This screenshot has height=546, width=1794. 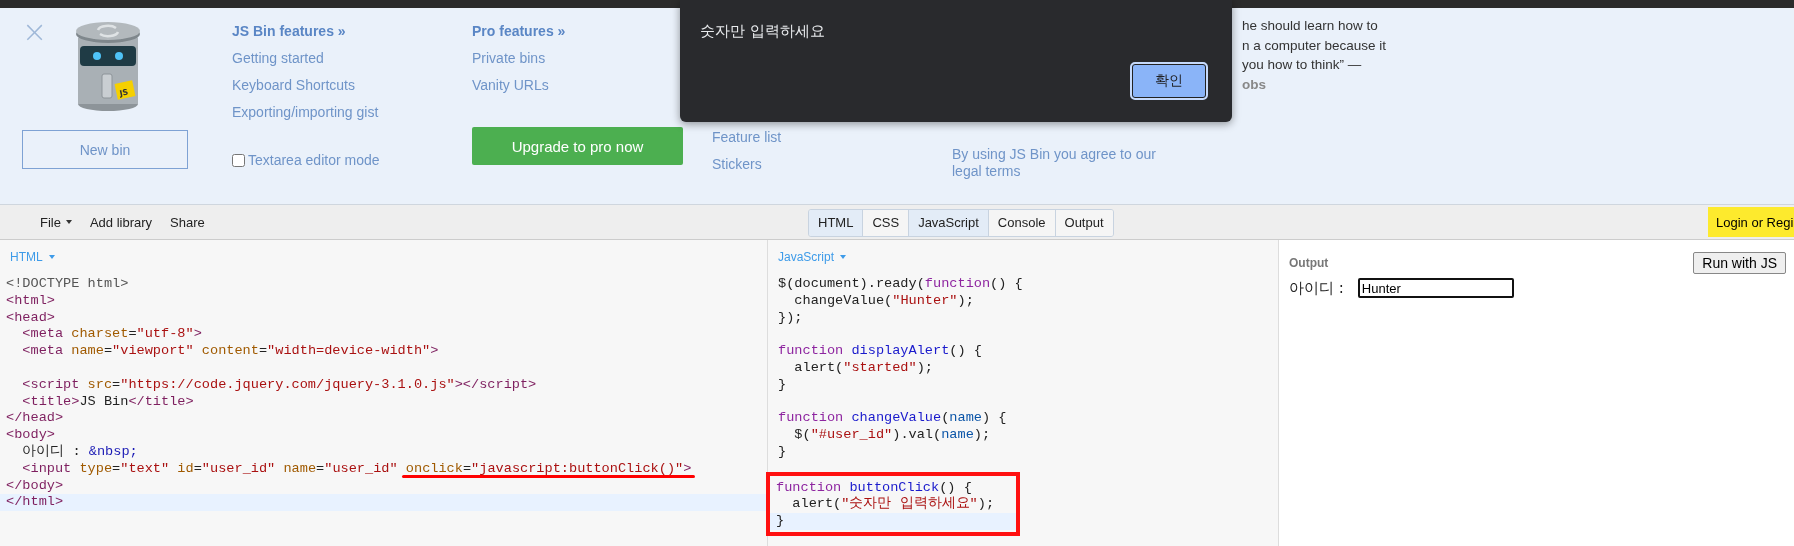 What do you see at coordinates (35, 486) in the screenshot?
I see `code-line: </body>` at bounding box center [35, 486].